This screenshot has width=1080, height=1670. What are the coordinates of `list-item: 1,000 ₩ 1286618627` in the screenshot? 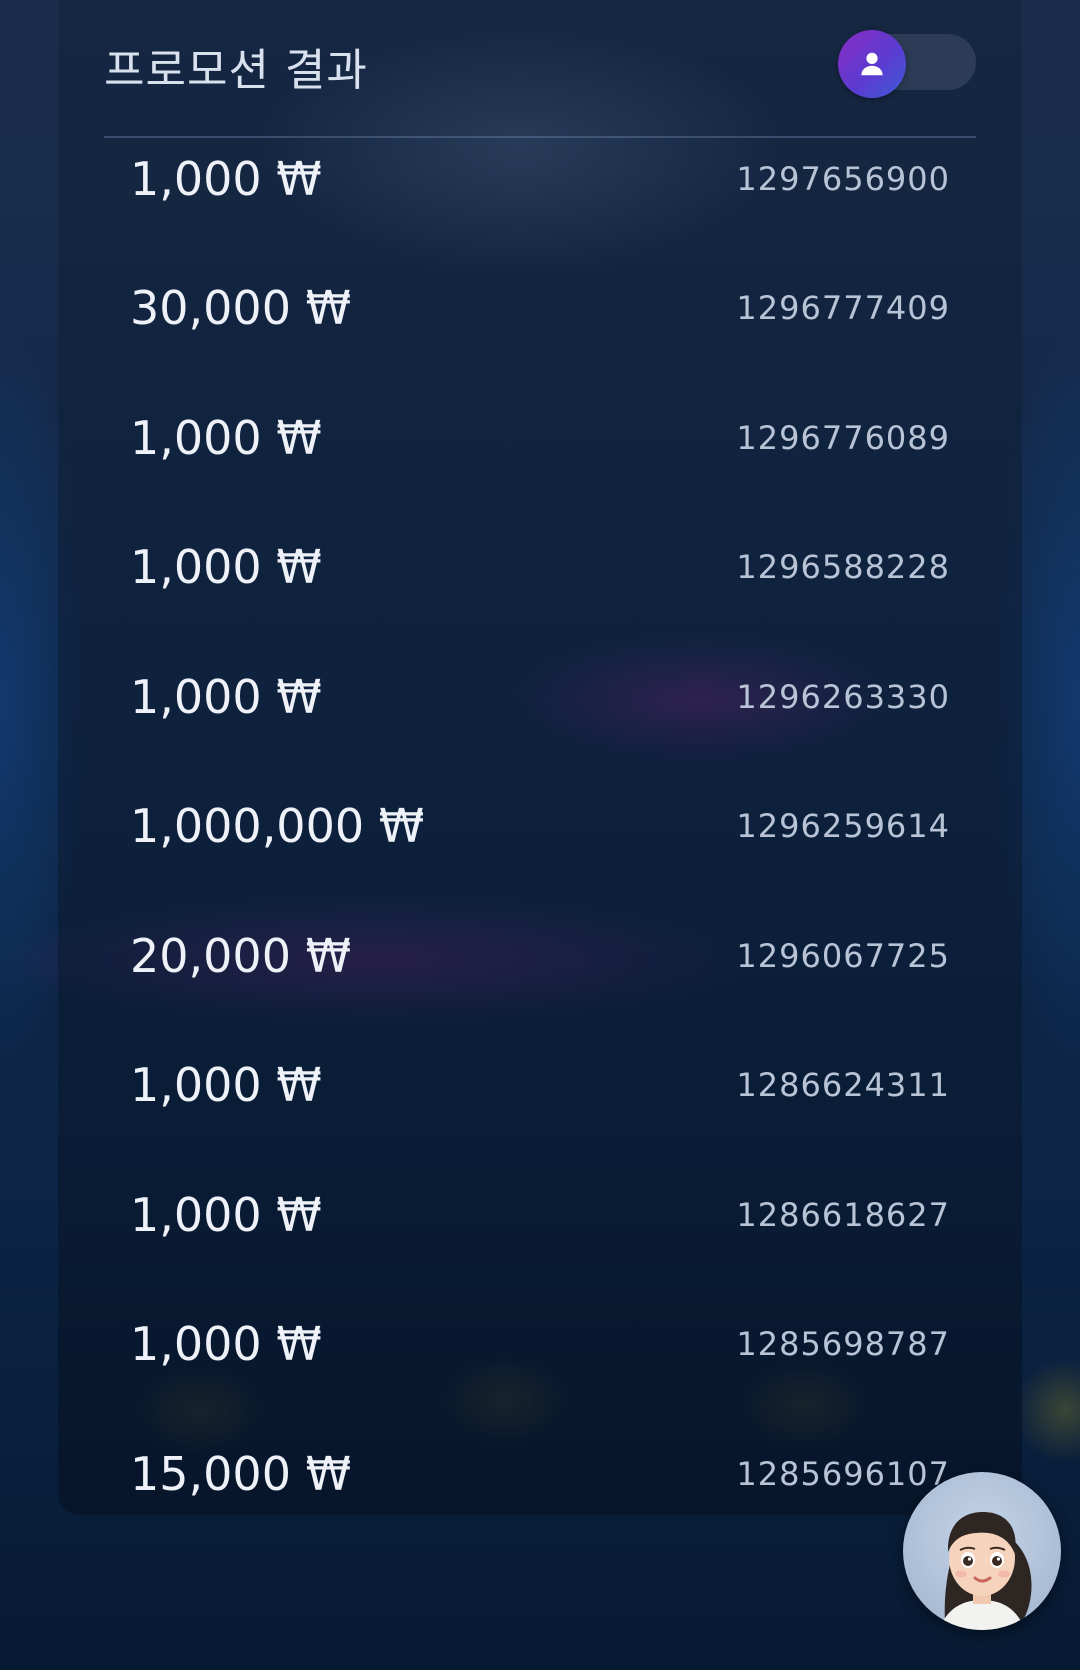 It's located at (540, 1215).